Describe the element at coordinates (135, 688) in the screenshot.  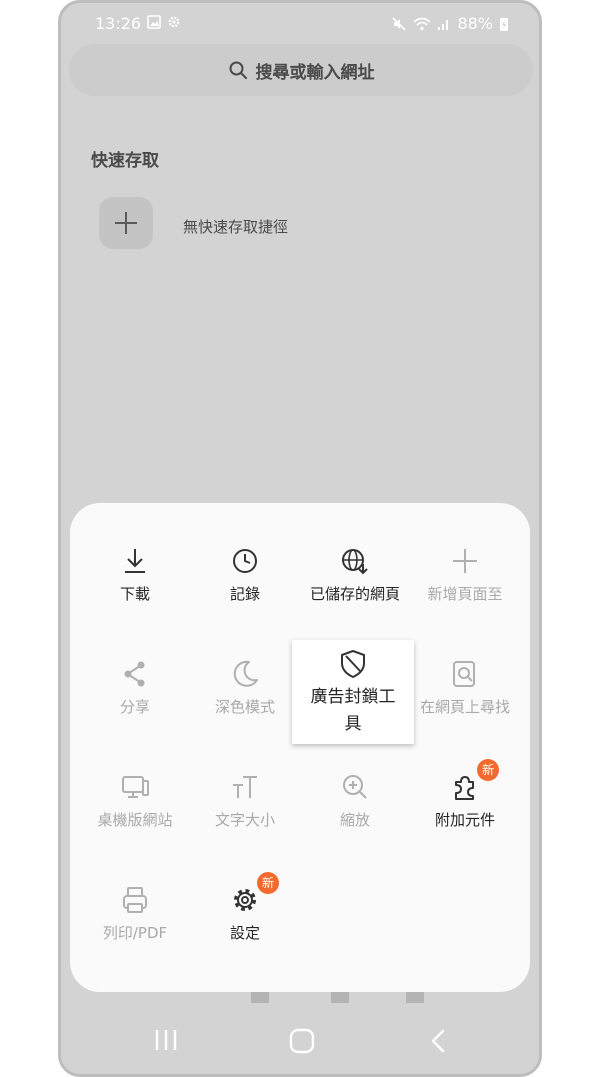
I see `menu-item-share: 分享` at that location.